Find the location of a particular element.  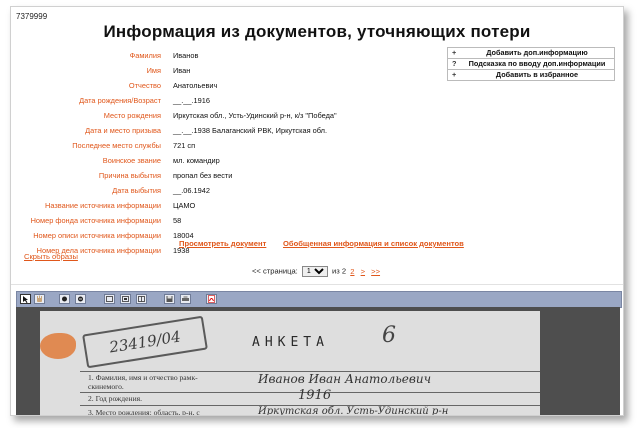

last-page-button: >> is located at coordinates (375, 271).